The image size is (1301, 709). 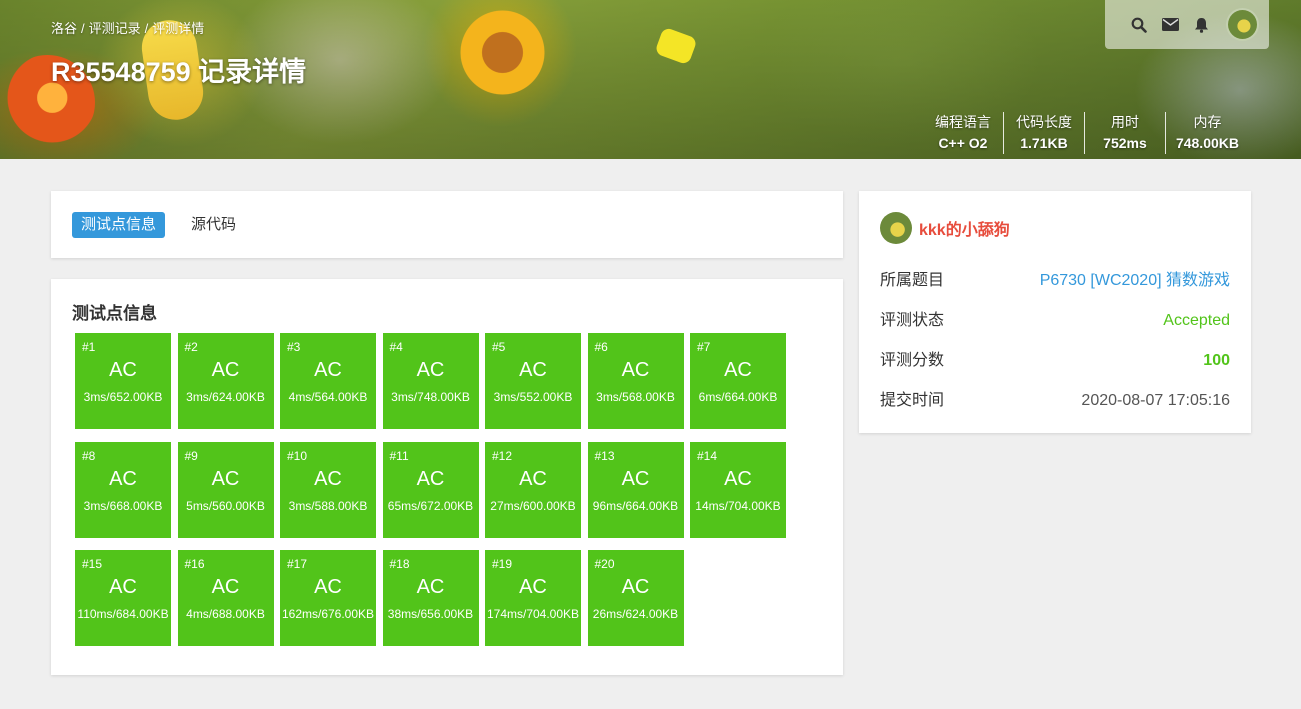 What do you see at coordinates (225, 505) in the screenshot?
I see `testcase-time-memory: 5ms/560.00KB` at bounding box center [225, 505].